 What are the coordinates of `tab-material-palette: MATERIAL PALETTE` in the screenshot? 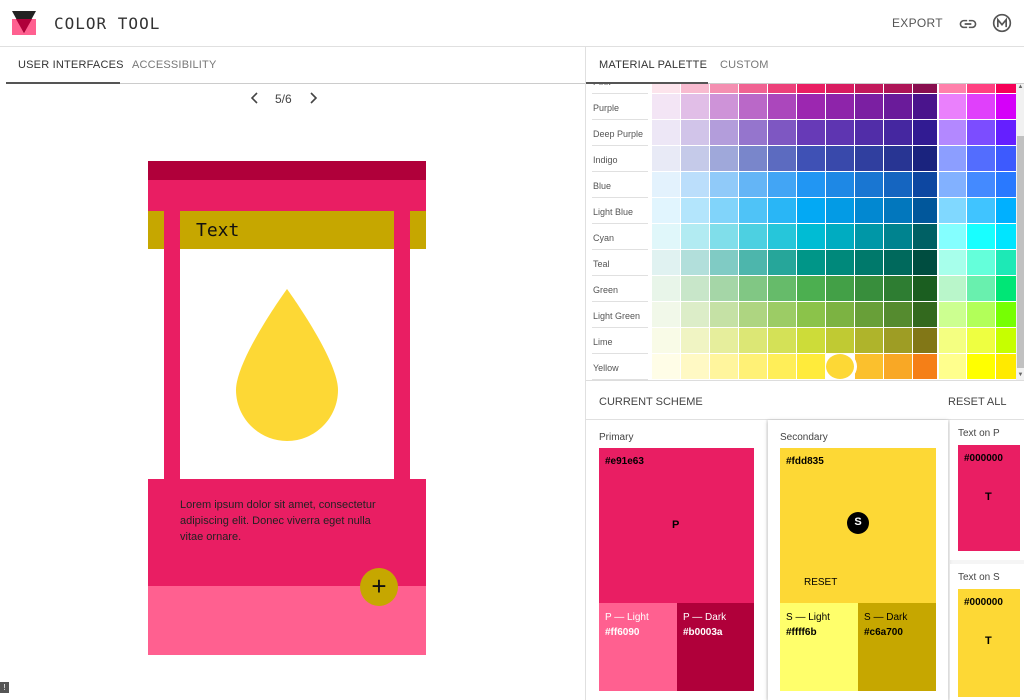 It's located at (653, 65).